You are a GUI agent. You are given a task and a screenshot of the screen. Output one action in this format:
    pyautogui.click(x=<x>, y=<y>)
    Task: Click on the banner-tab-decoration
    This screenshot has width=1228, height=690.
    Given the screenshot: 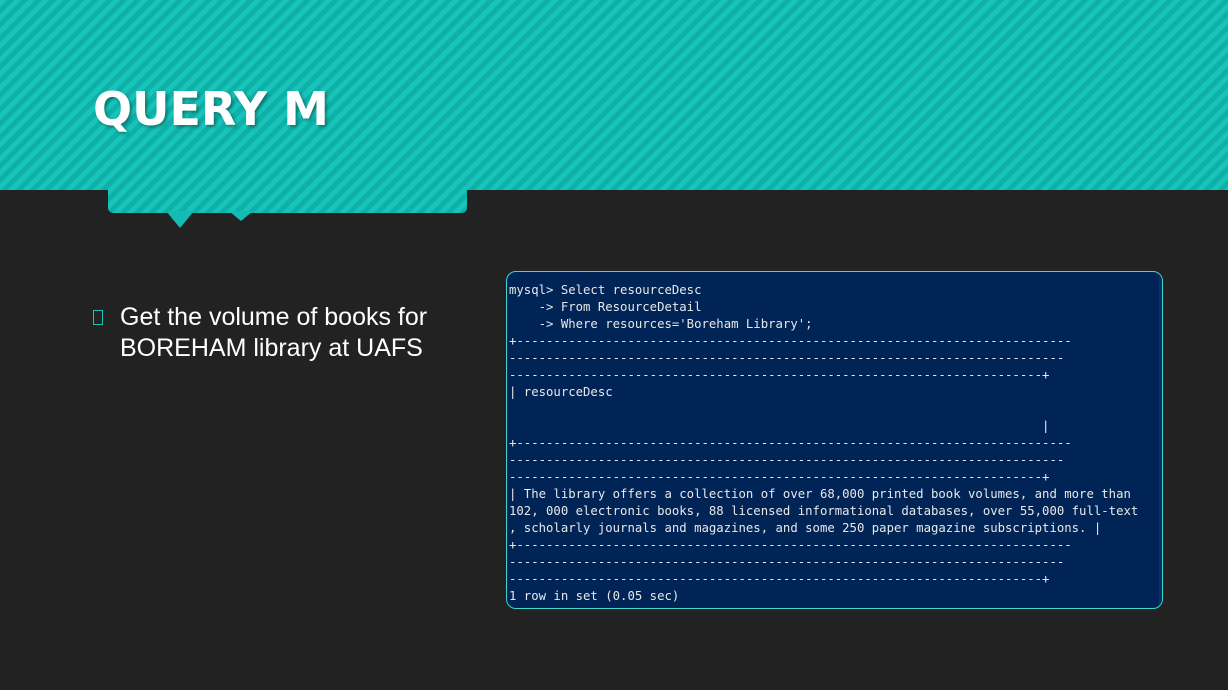 What is the action you would take?
    pyautogui.click(x=287, y=201)
    